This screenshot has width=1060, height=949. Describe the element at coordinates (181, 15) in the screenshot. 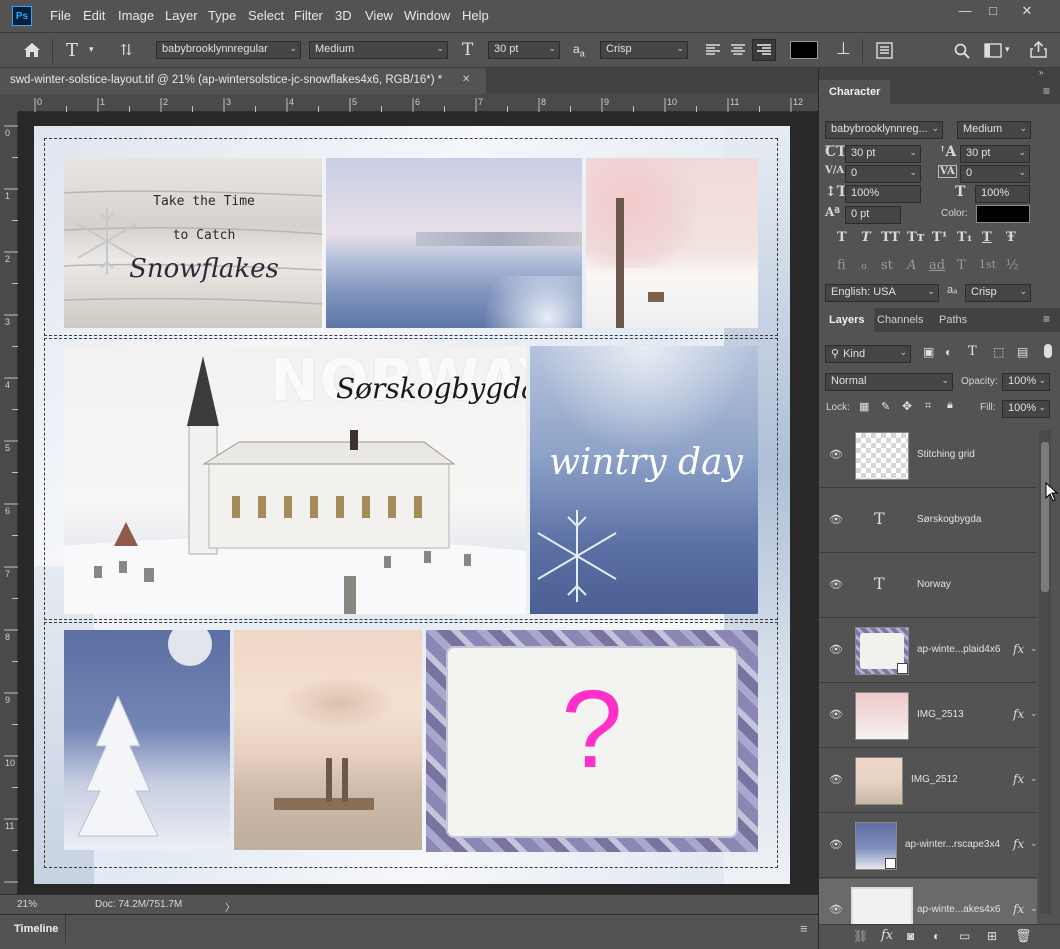

I see `menu-layer: Layer` at that location.